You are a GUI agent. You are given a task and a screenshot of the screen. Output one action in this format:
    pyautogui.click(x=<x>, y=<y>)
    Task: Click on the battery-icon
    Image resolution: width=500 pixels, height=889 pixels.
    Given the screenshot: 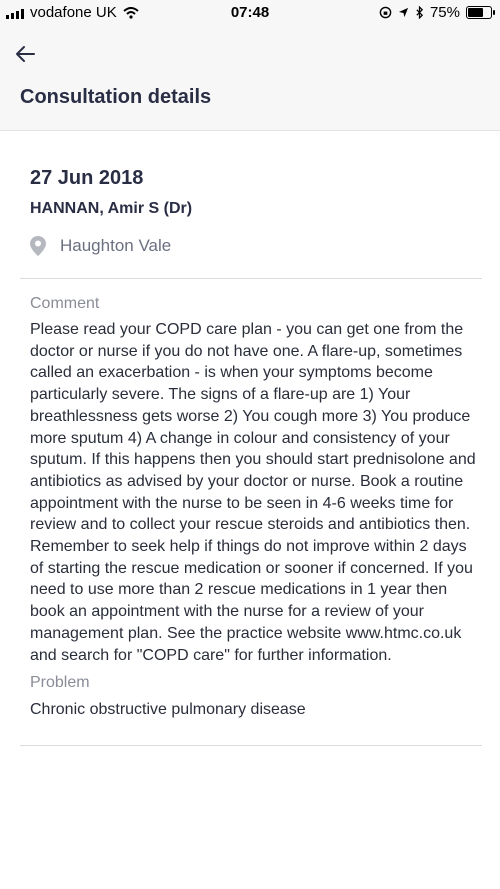 What is the action you would take?
    pyautogui.click(x=480, y=12)
    